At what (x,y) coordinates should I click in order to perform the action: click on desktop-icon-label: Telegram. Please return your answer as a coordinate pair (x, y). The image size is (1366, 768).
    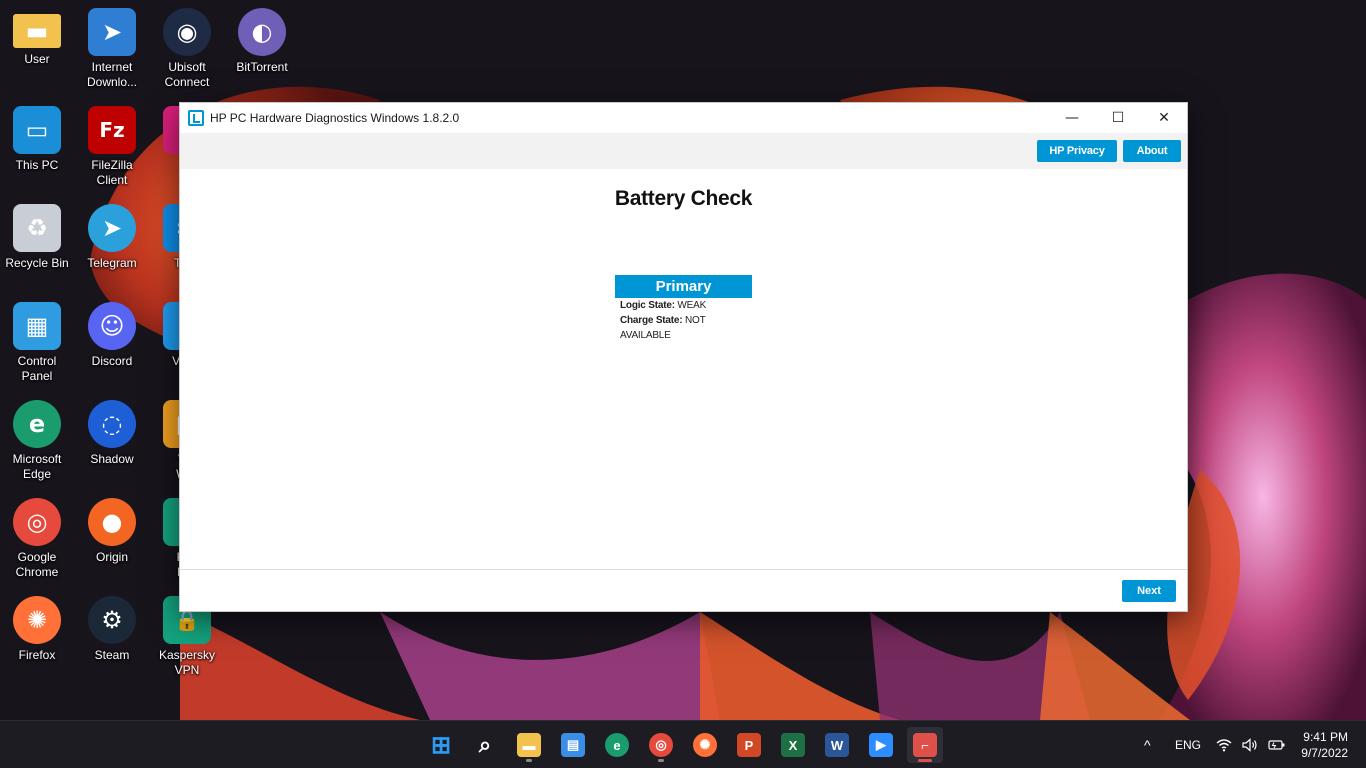
    Looking at the image, I should click on (112, 263).